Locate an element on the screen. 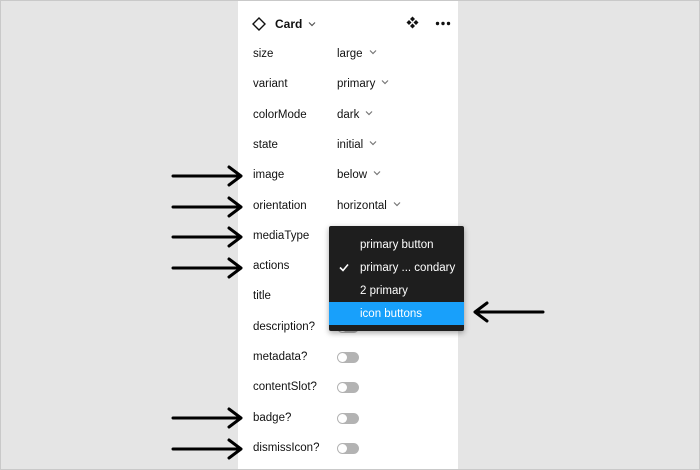  property-label: description? is located at coordinates (284, 326).